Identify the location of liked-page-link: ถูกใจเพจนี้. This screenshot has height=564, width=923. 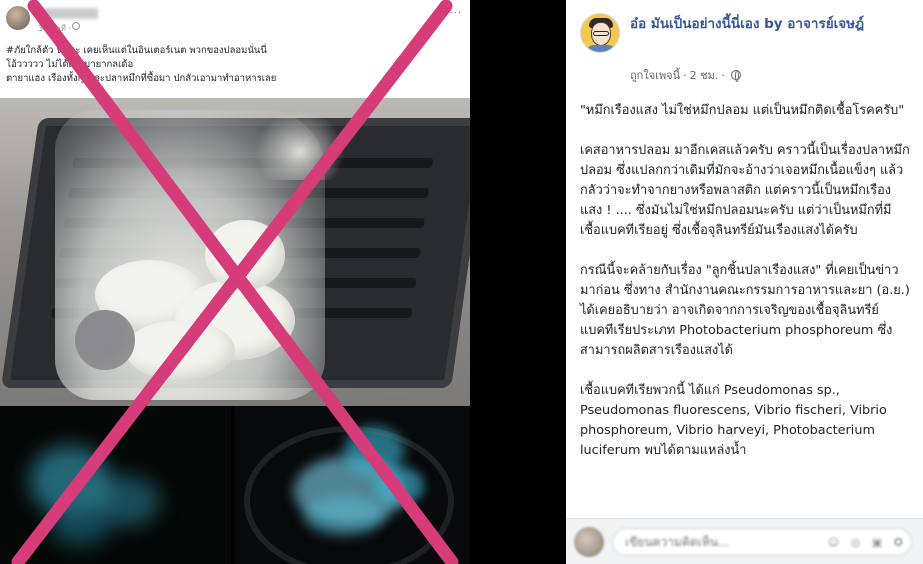
(655, 75).